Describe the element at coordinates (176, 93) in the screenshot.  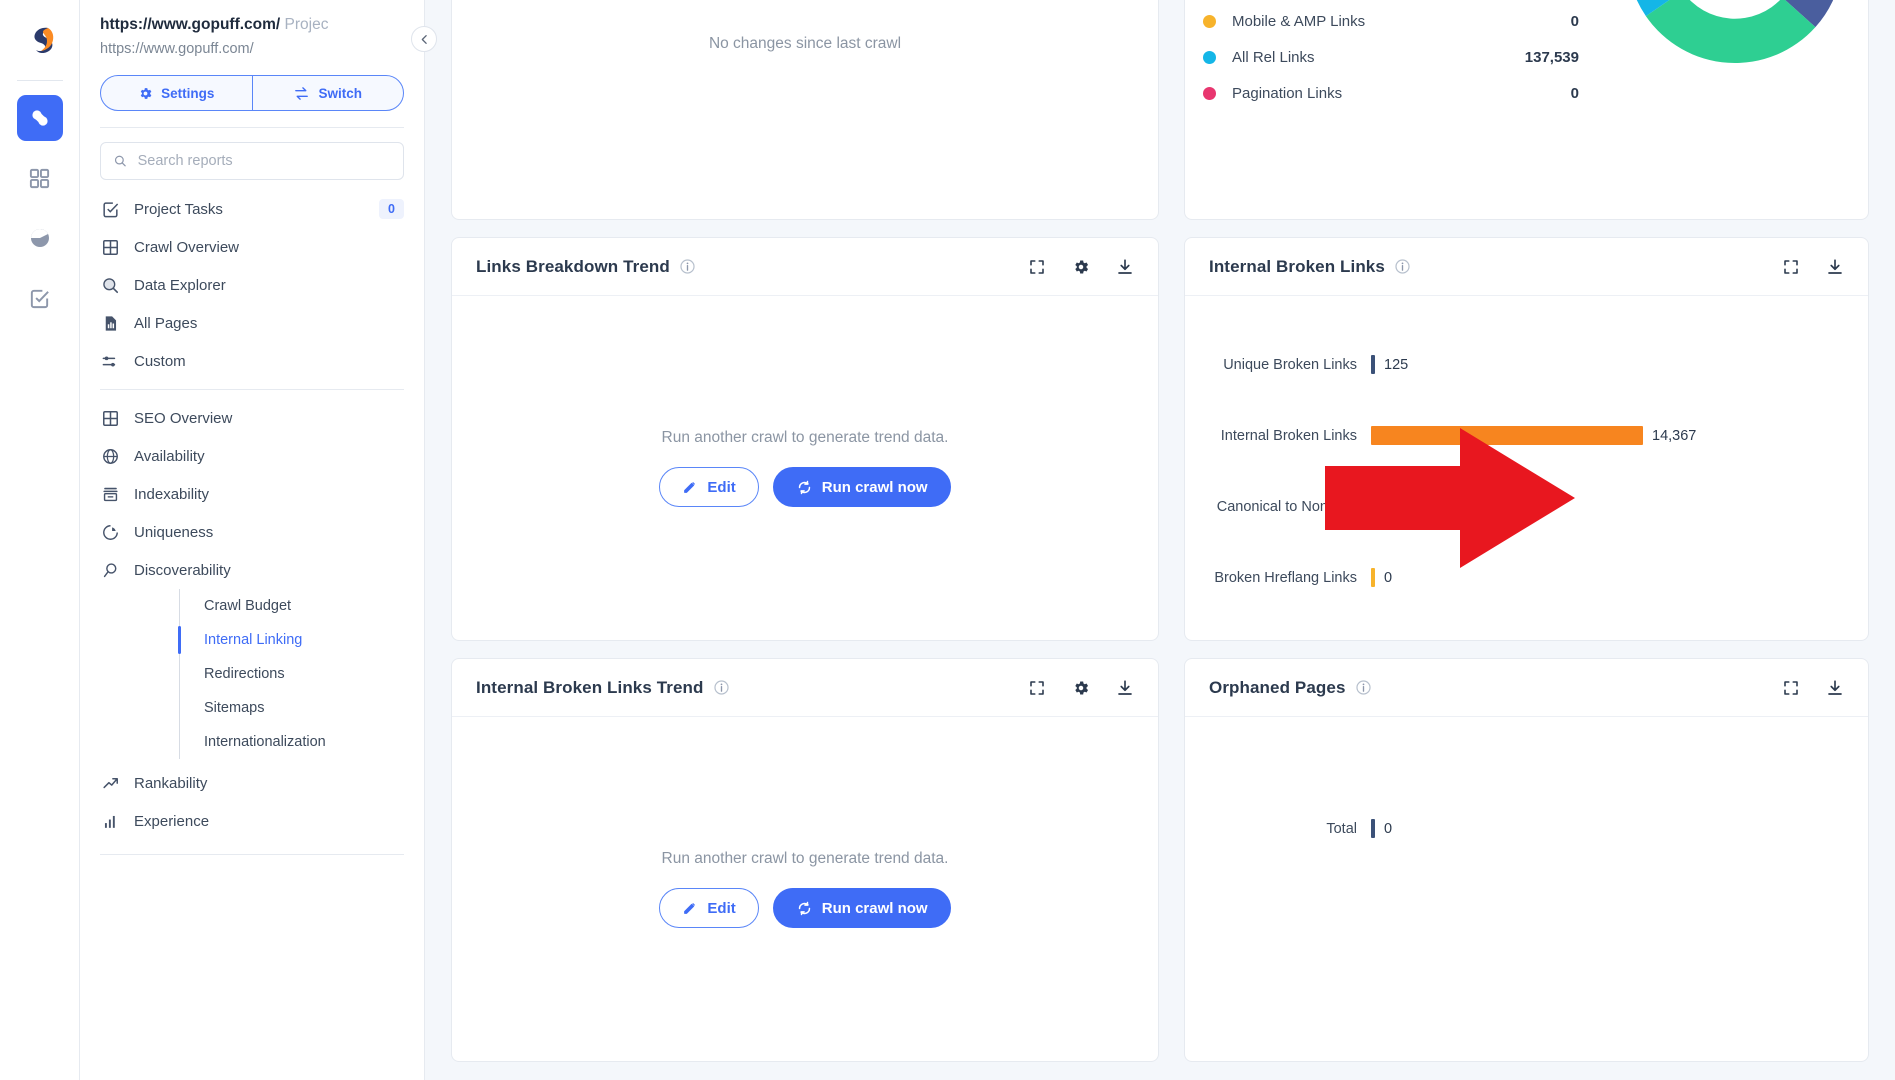
I see `settings-button: Settings` at that location.